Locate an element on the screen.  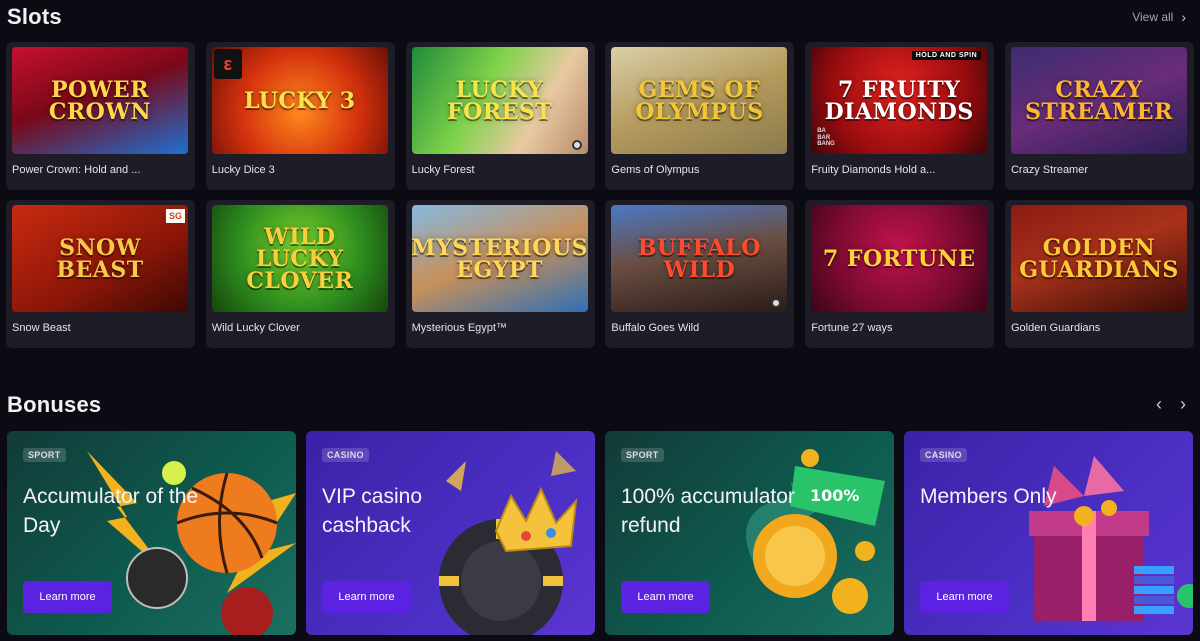
slot-name: Lucky Forest is located at coordinates (443, 170).